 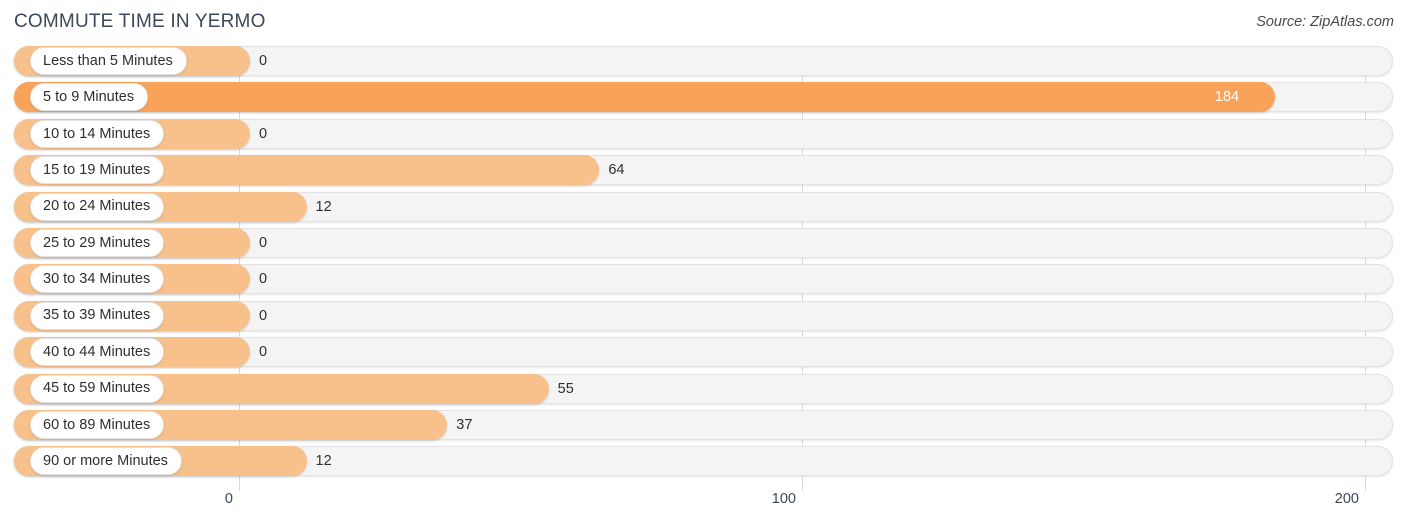 What do you see at coordinates (703, 315) in the screenshot?
I see `bar-row: 35 to 39 Minutes 0` at bounding box center [703, 315].